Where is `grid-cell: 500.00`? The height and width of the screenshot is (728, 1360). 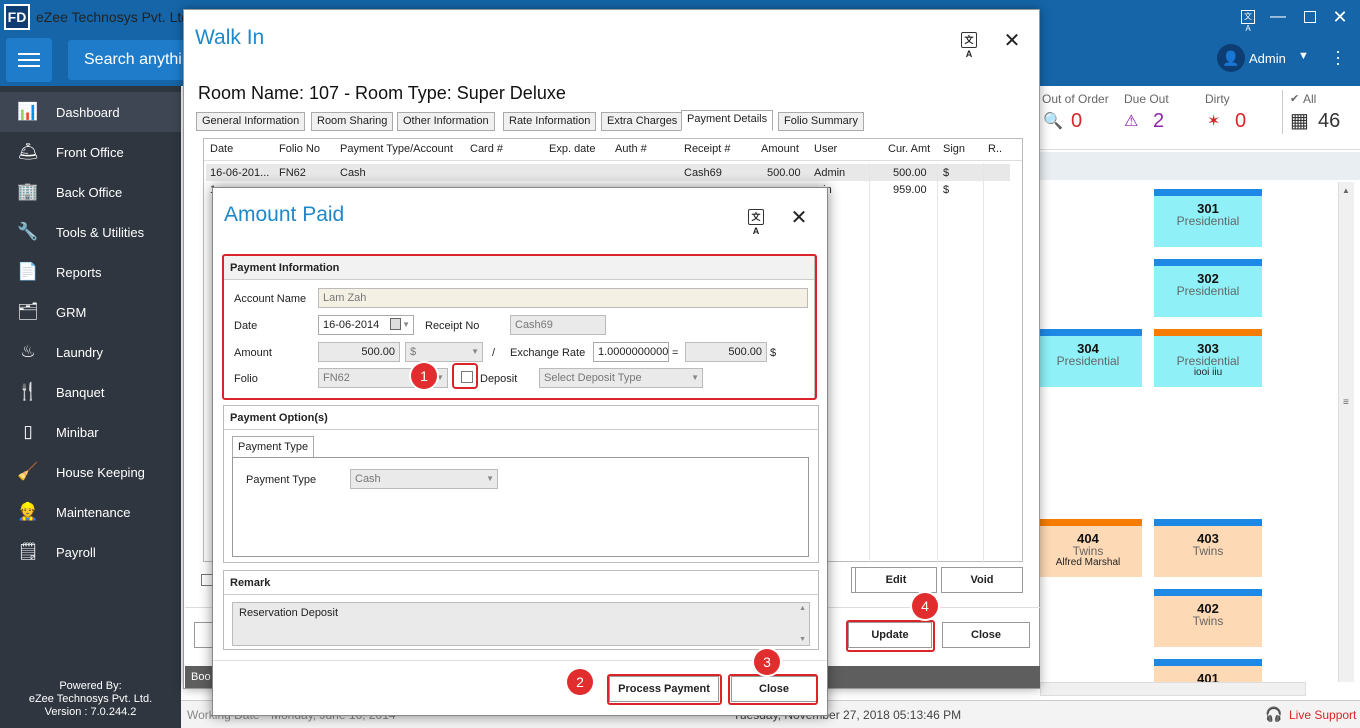 grid-cell: 500.00 is located at coordinates (910, 173).